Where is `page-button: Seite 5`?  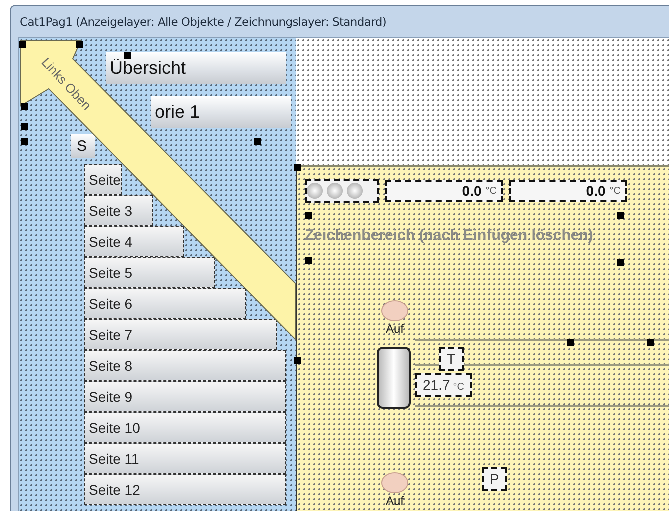
page-button: Seite 5 is located at coordinates (149, 272).